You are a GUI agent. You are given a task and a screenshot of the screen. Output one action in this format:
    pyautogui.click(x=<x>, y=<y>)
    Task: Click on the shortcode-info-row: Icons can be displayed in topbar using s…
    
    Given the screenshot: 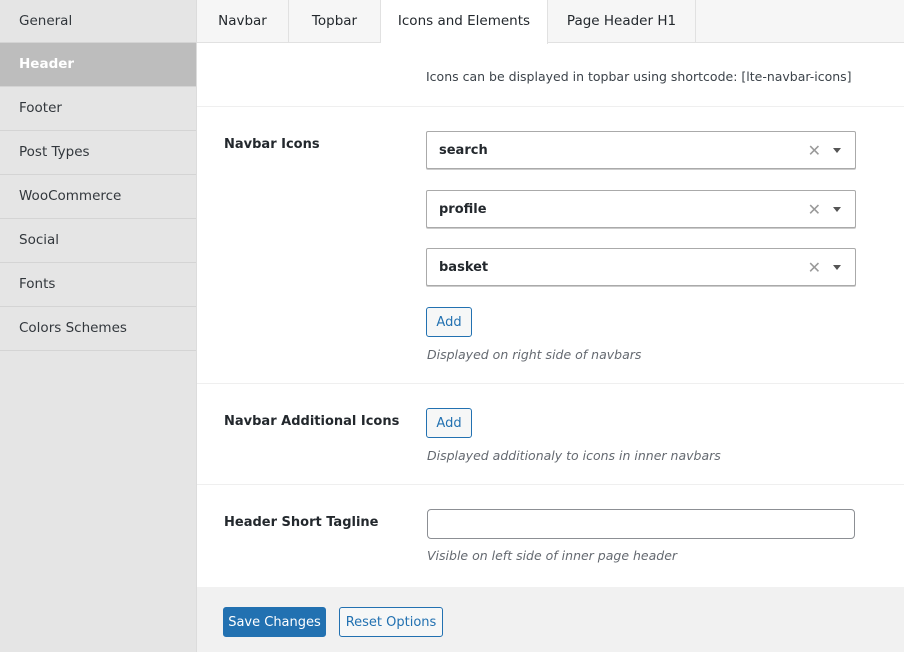 What is the action you would take?
    pyautogui.click(x=550, y=75)
    